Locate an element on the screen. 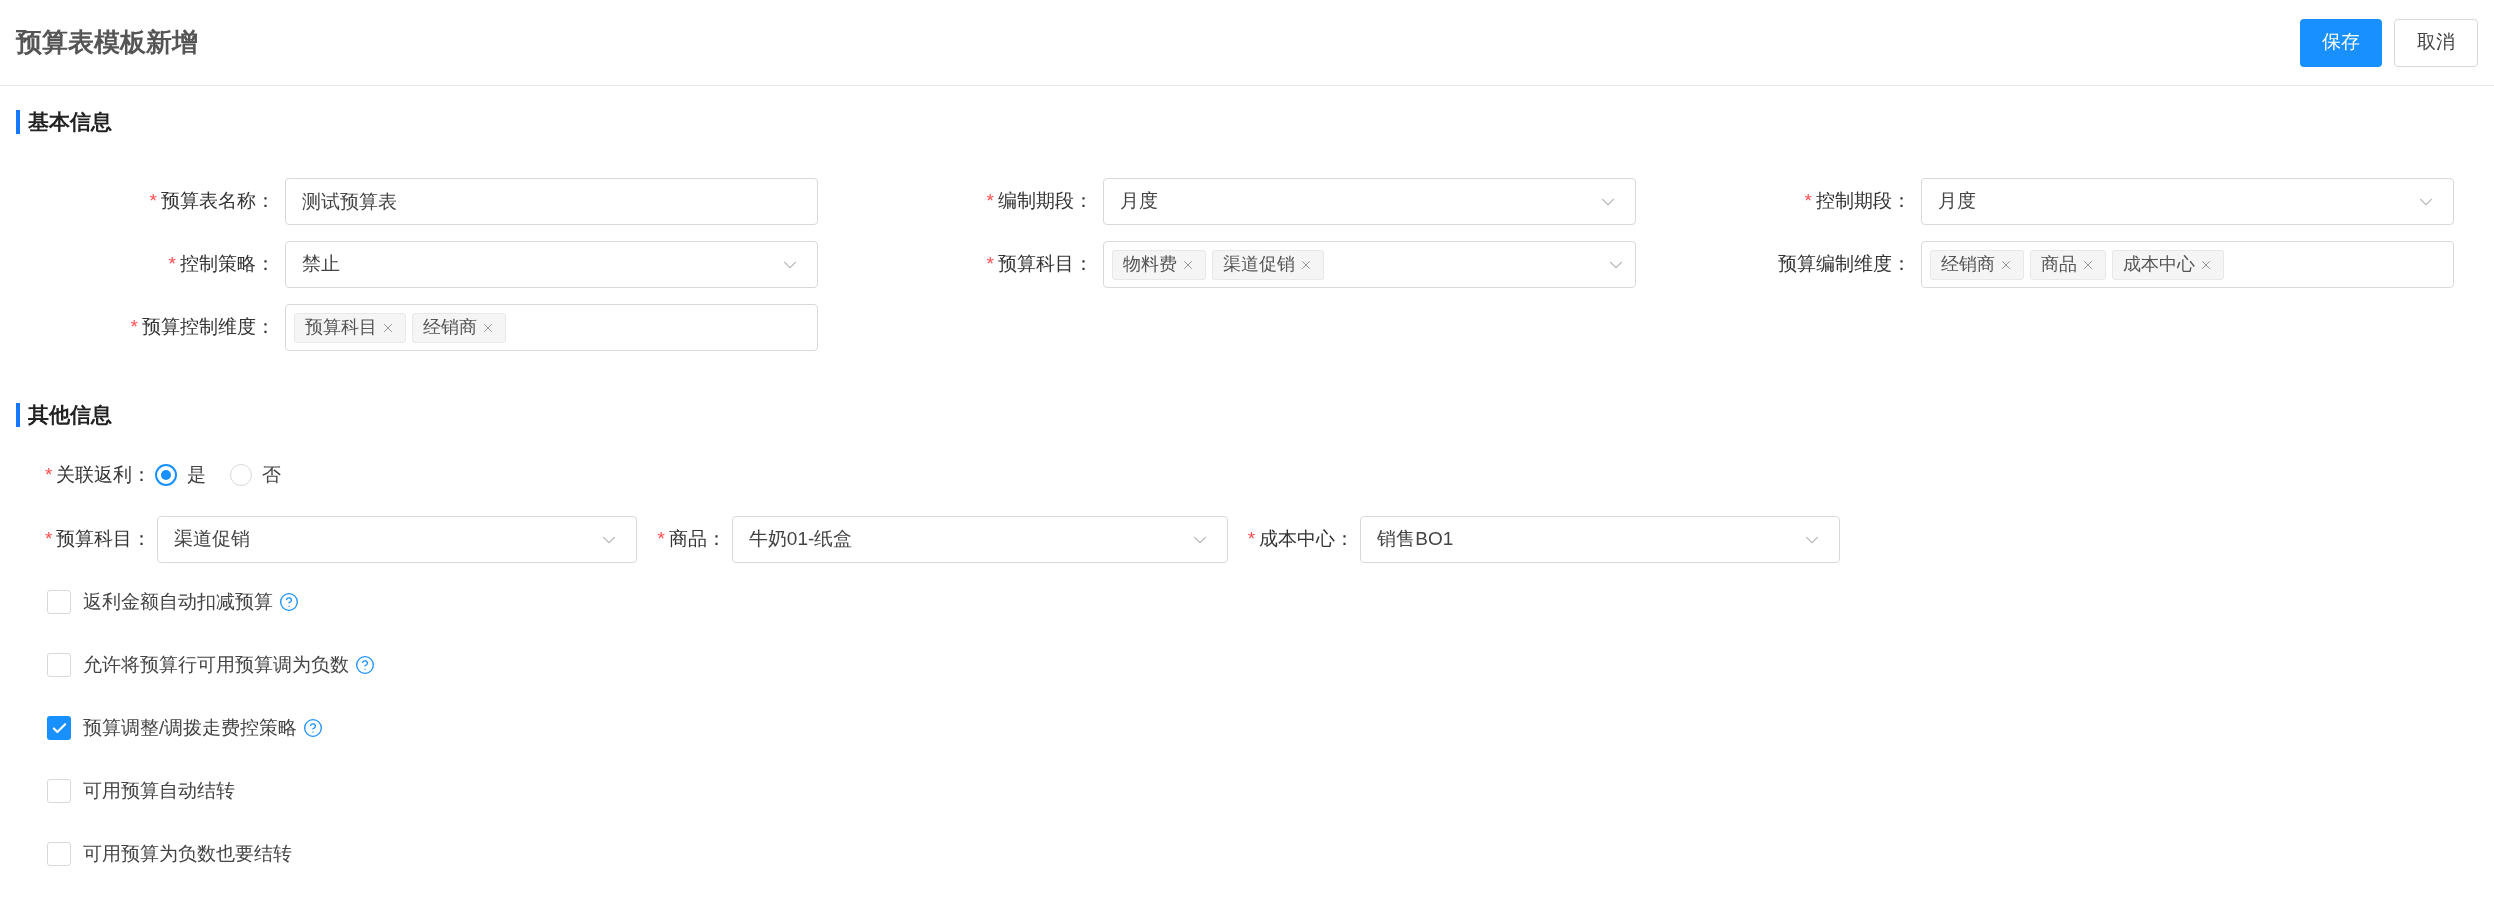 Image resolution: width=2494 pixels, height=900 pixels. select-field: 销售BO1 is located at coordinates (1600, 539).